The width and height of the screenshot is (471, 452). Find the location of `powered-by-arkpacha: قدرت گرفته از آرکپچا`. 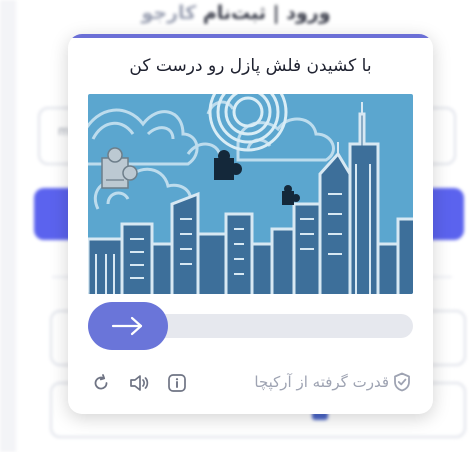

powered-by-arkpacha: قدرت گرفته از آرکپچا is located at coordinates (332, 382).